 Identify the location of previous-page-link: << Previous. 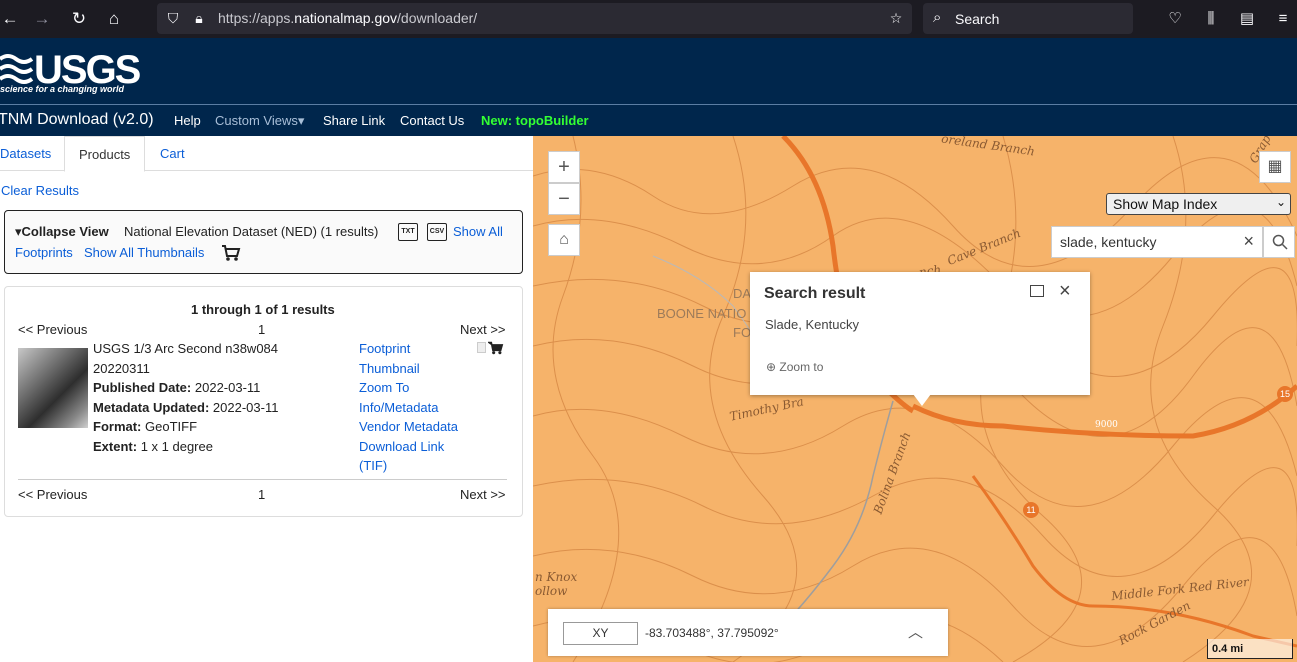
(52, 329).